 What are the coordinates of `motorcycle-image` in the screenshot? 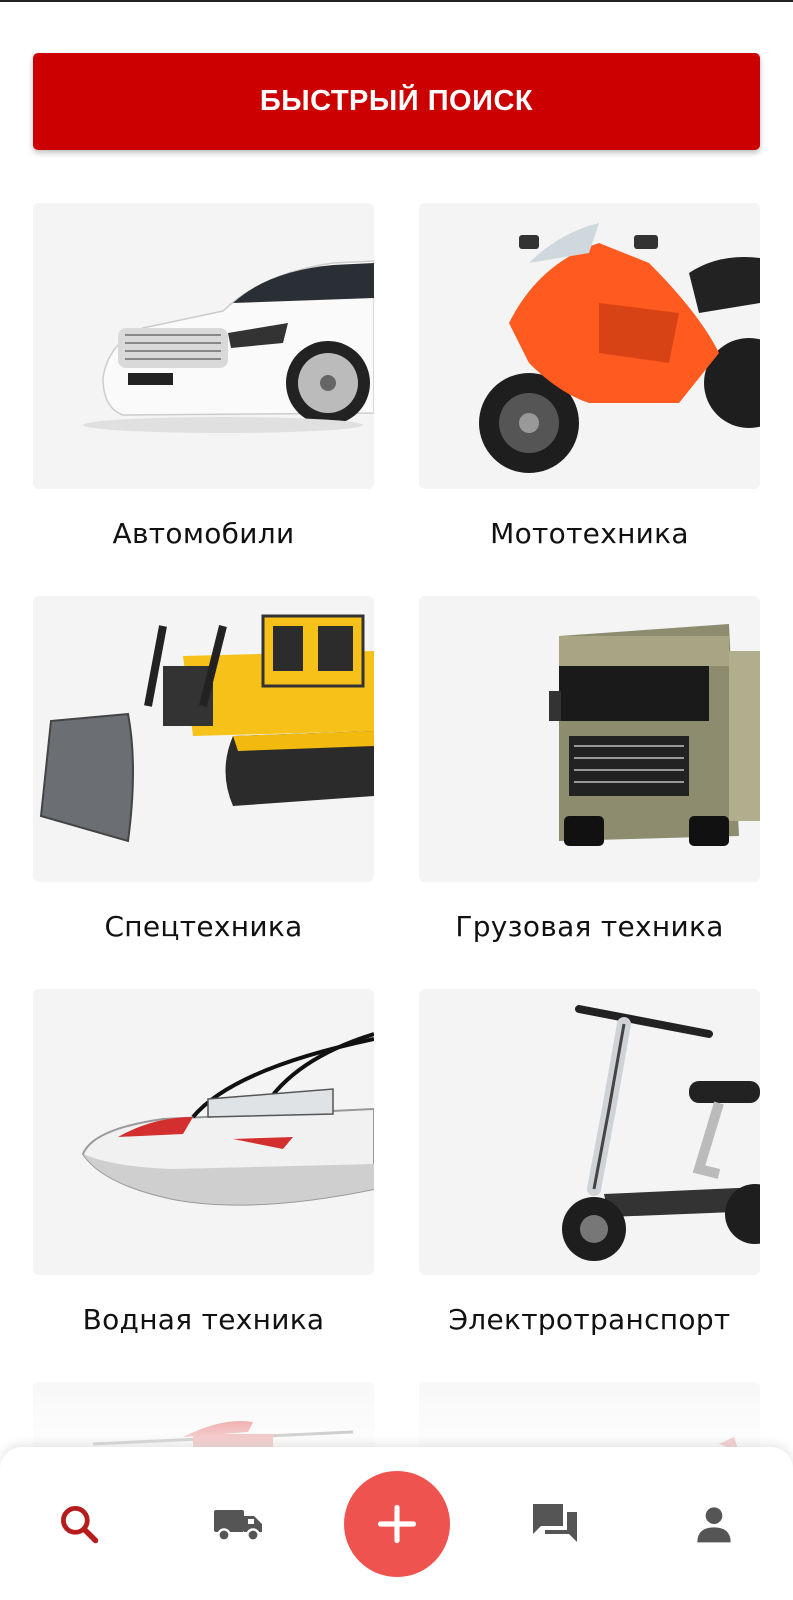 It's located at (589, 346).